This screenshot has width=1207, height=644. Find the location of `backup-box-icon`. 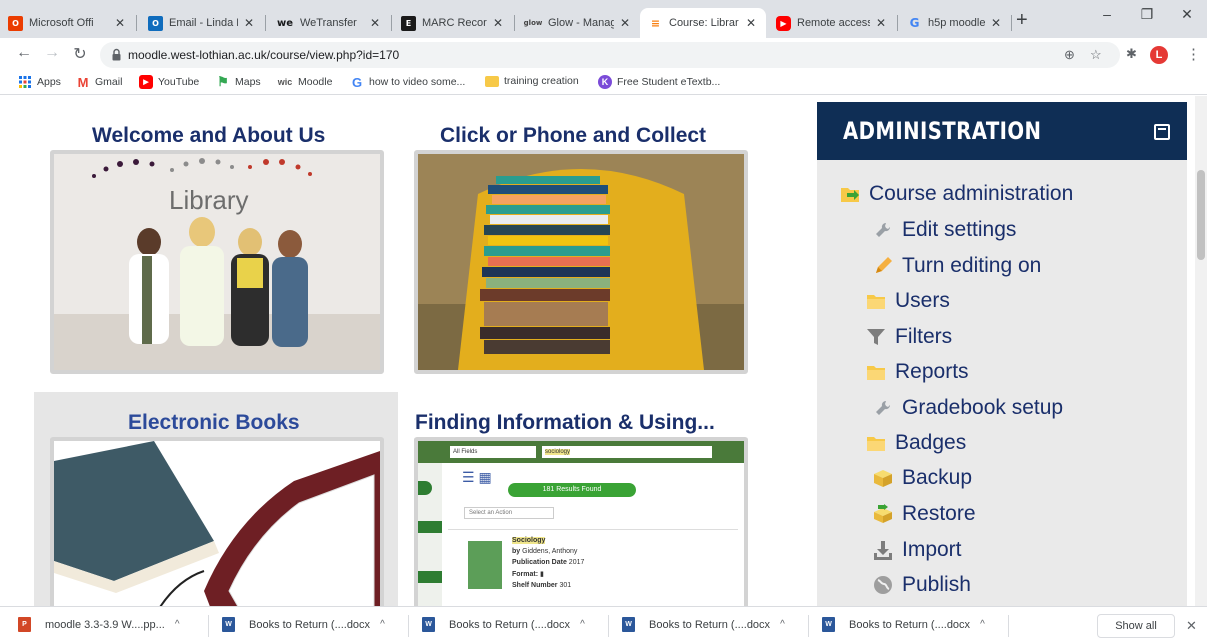

backup-box-icon is located at coordinates (883, 478).